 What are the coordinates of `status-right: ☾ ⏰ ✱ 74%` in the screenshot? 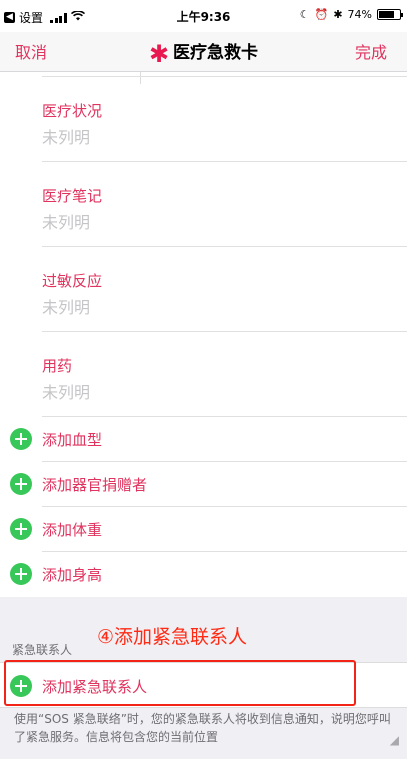 It's located at (351, 14).